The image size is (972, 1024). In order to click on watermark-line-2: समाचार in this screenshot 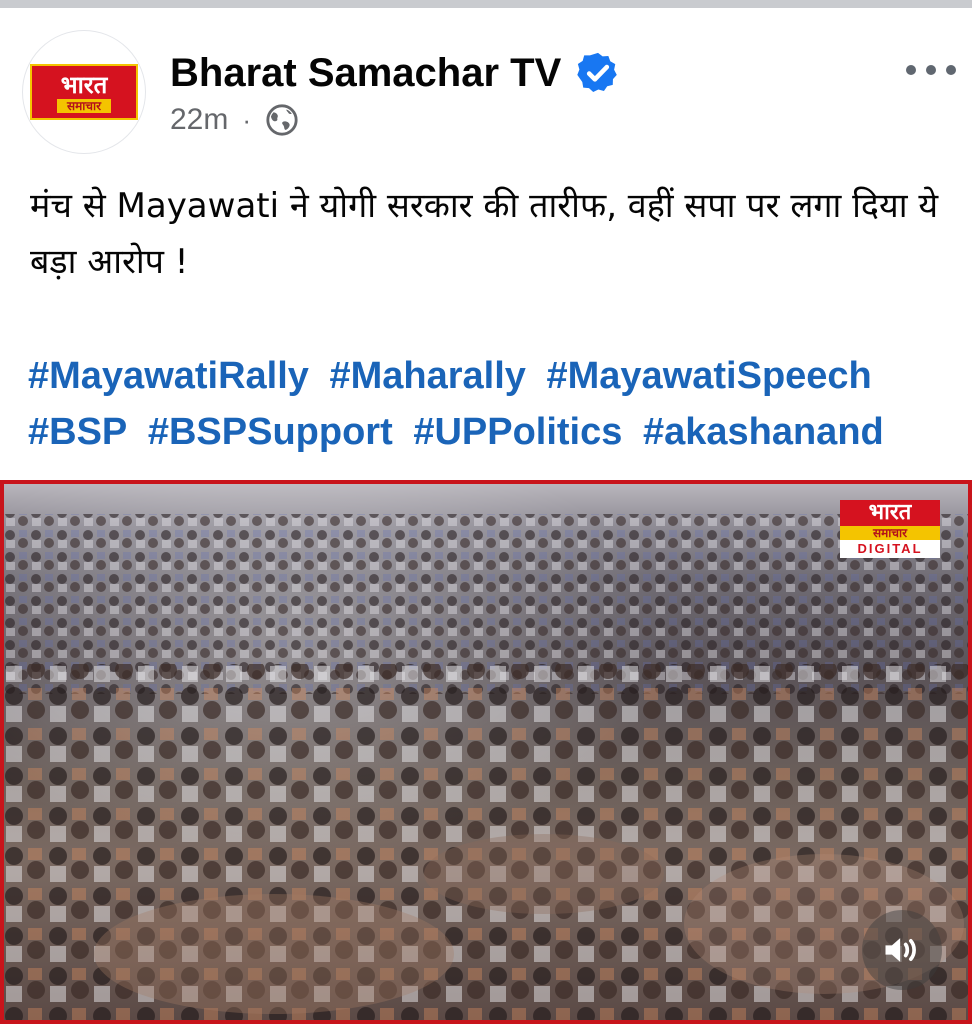, I will do `click(890, 533)`.